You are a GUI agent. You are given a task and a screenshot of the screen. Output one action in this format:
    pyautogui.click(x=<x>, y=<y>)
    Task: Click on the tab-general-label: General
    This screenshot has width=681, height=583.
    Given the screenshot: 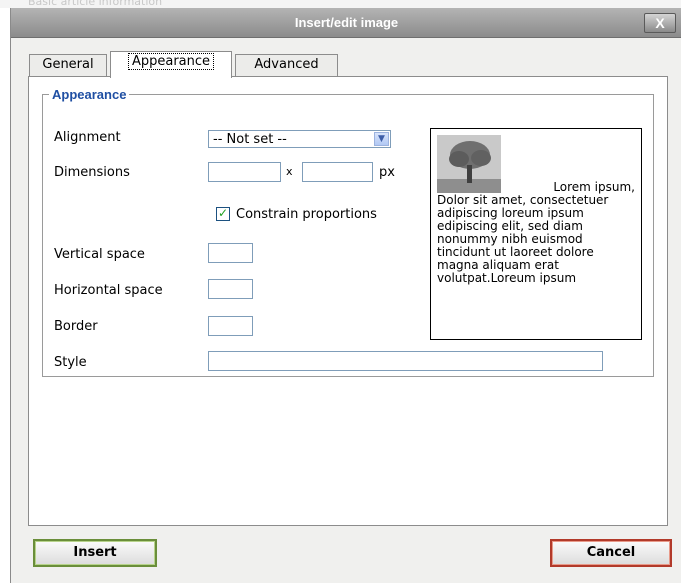 What is the action you would take?
    pyautogui.click(x=68, y=64)
    